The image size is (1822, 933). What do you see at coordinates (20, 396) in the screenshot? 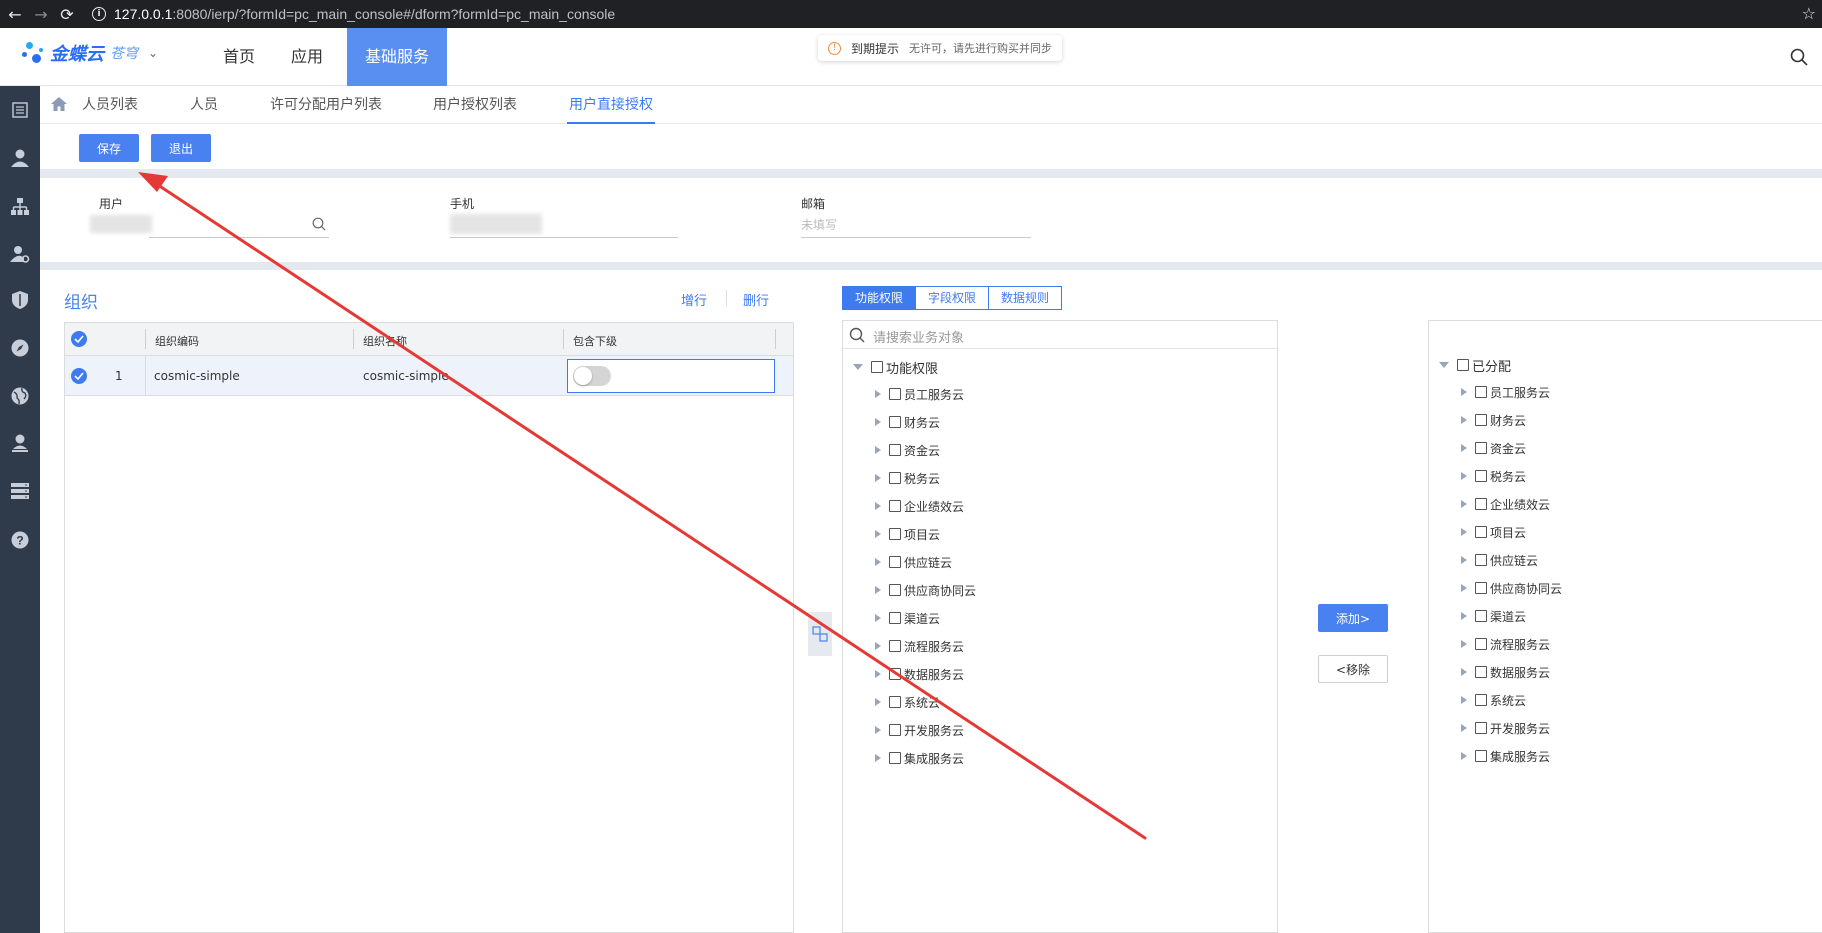
I see `globe-icon` at bounding box center [20, 396].